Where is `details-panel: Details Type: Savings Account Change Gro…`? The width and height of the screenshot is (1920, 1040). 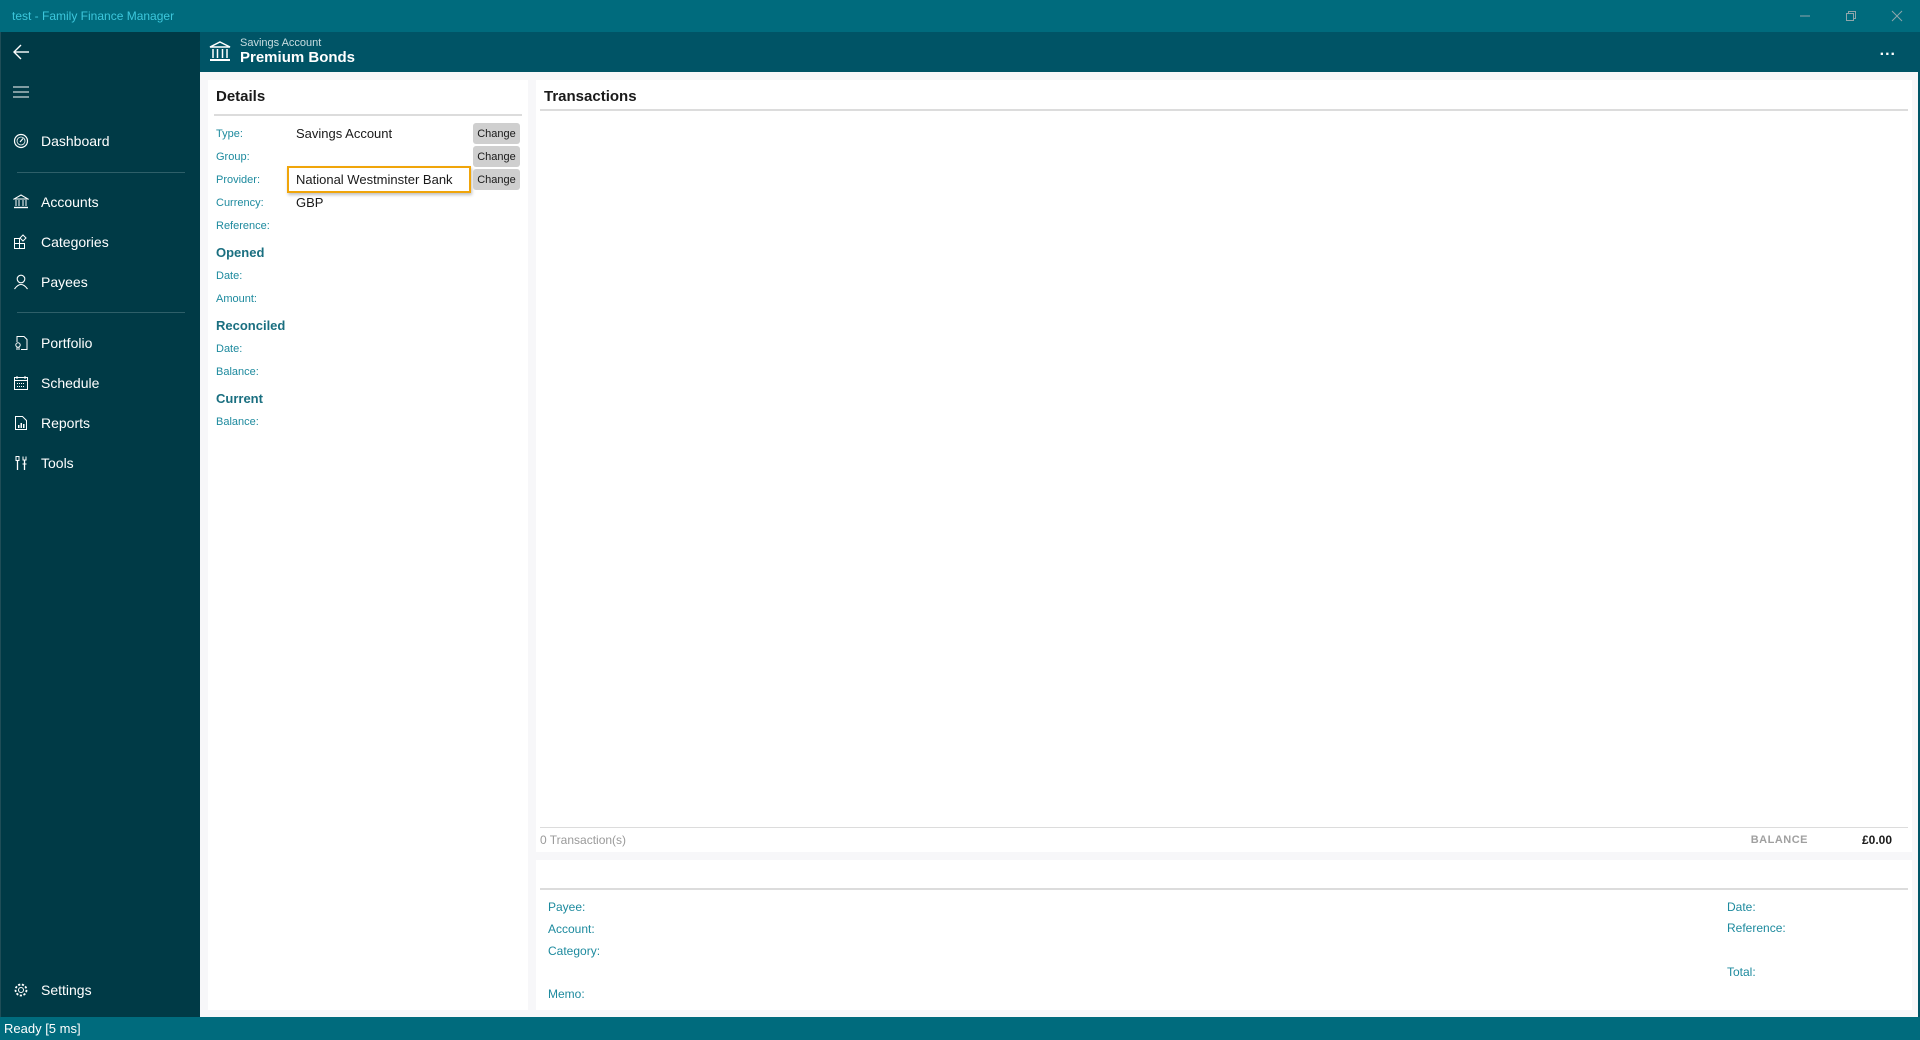
details-panel: Details Type: Savings Account Change Gro… is located at coordinates (368, 545).